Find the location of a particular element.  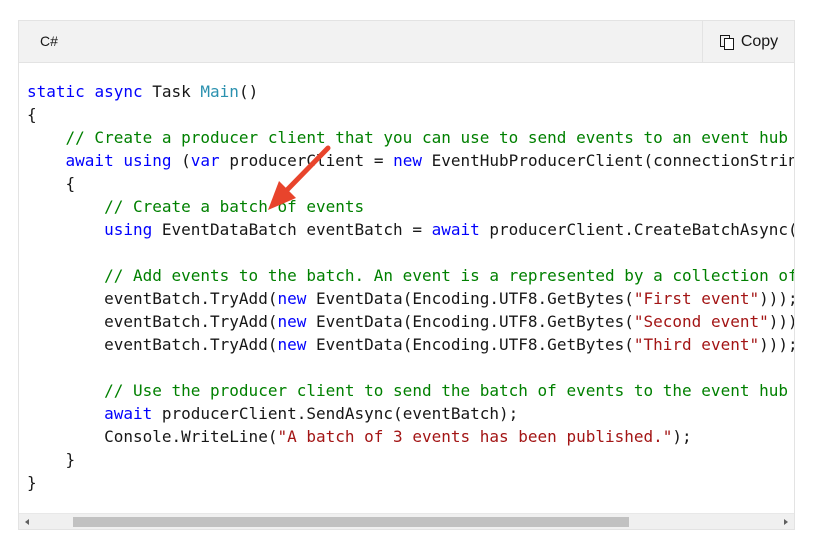

chevron-left-icon is located at coordinates (27, 521).